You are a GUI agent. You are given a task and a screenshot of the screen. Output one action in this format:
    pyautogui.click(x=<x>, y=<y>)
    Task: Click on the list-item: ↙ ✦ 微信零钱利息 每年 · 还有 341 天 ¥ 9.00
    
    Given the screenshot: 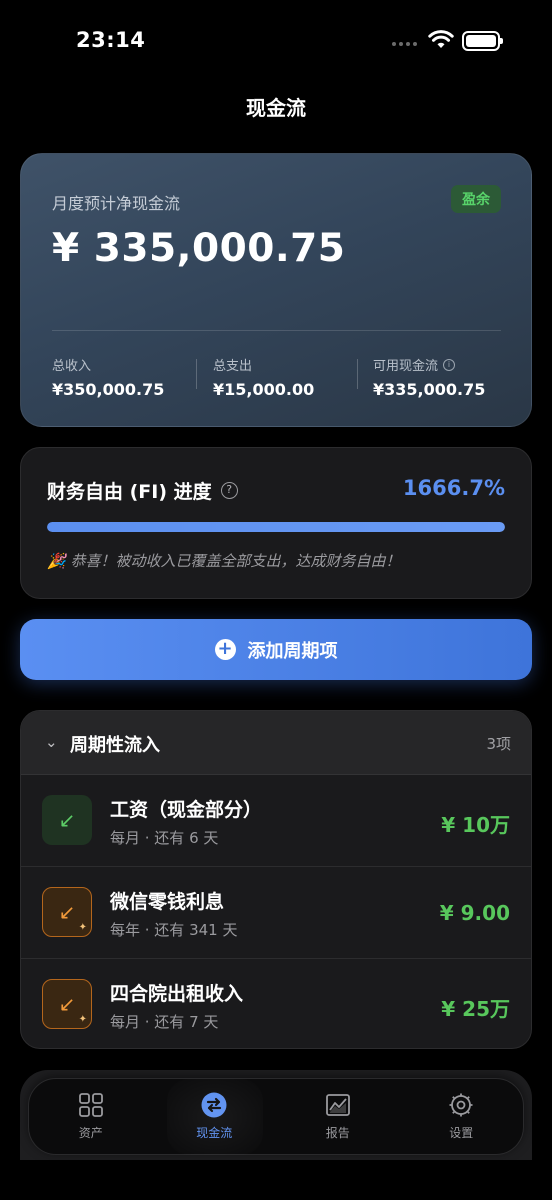 What is the action you would take?
    pyautogui.click(x=276, y=913)
    